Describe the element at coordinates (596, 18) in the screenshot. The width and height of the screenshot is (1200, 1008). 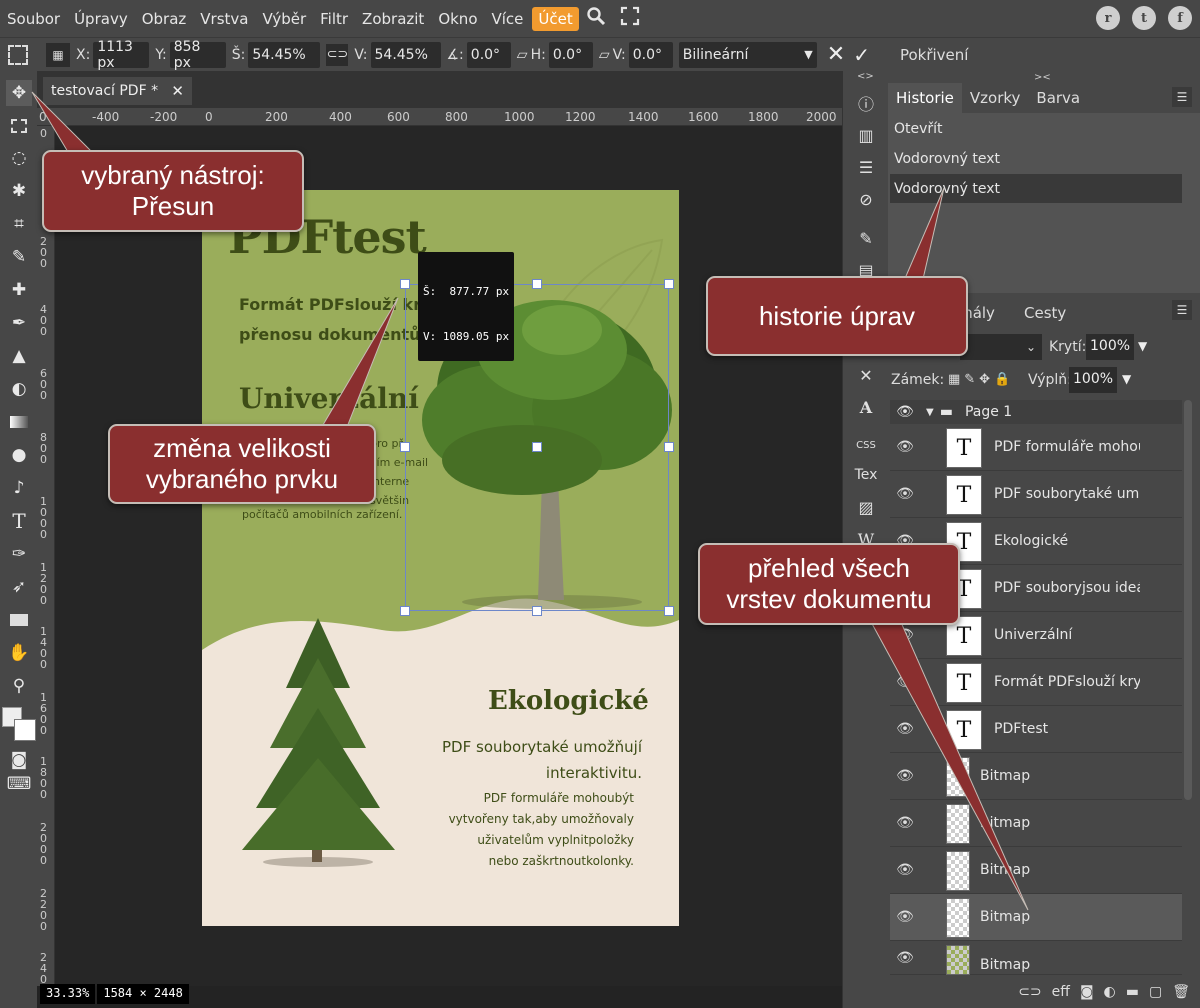
I see `search-icon` at that location.